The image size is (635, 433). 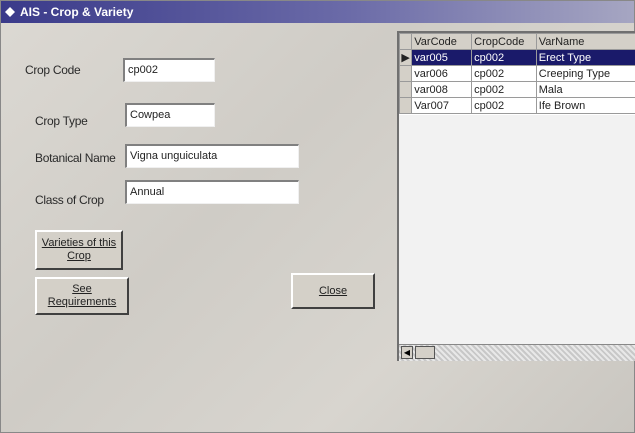 I want to click on row-indicator-icon: ▶, so click(x=406, y=57).